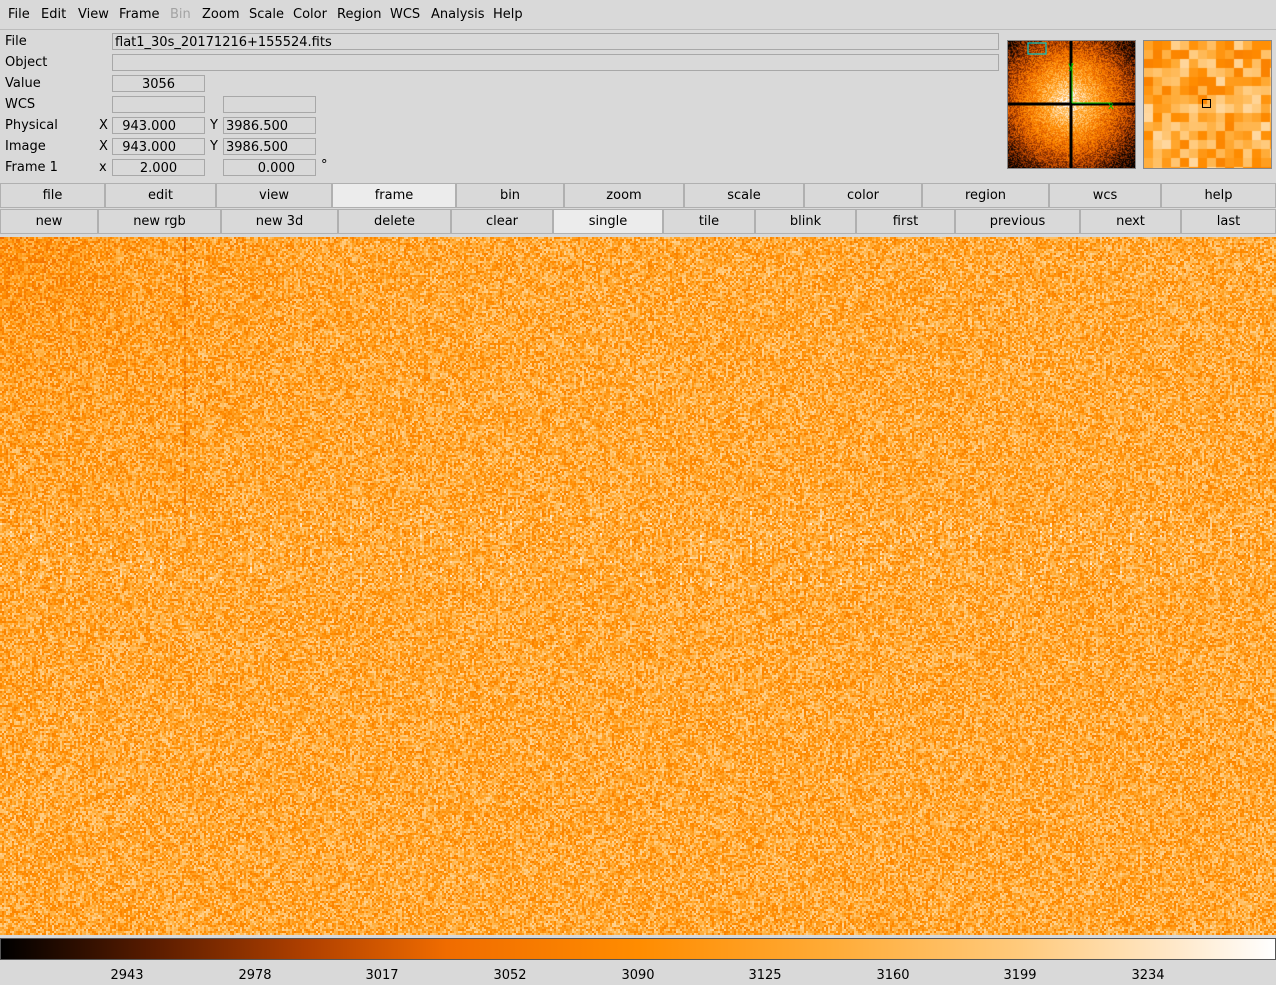 This screenshot has height=985, width=1276. Describe the element at coordinates (324, 165) in the screenshot. I see `degree-symbol: °` at that location.